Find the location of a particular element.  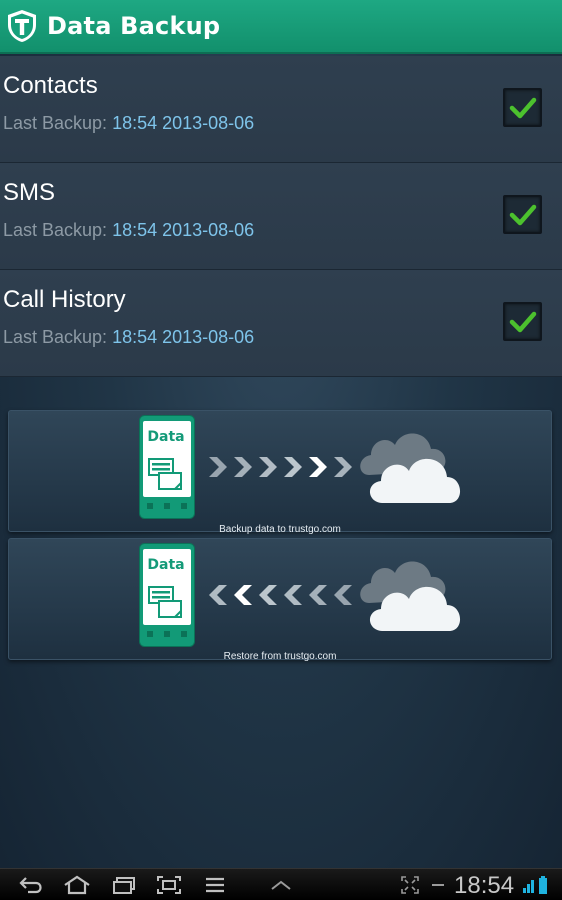

list-item-sms: SMS Last Backup: 18:54 2013-08-06 is located at coordinates (281, 216).